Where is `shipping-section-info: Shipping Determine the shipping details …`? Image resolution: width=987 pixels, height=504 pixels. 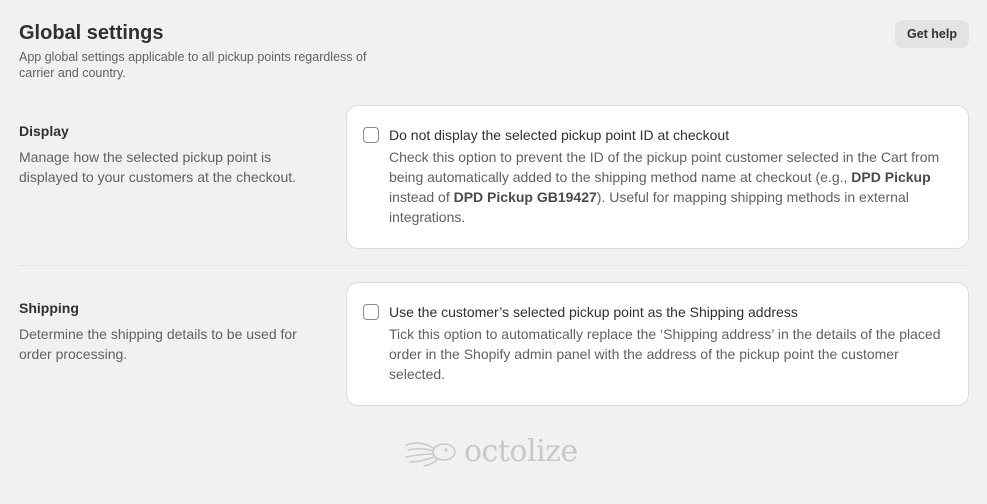 shipping-section-info: Shipping Determine the shipping details … is located at coordinates (169, 323).